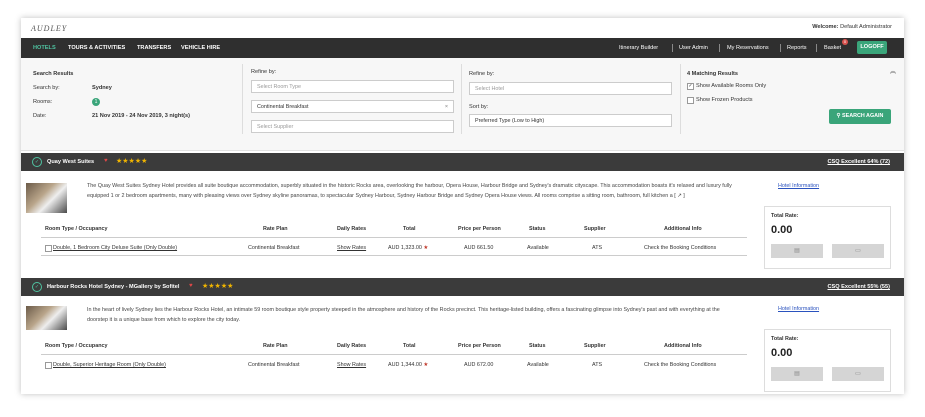 The height and width of the screenshot is (417, 925). Describe the element at coordinates (264, 72) in the screenshot. I see `refine-by-label: Refine by:` at that location.